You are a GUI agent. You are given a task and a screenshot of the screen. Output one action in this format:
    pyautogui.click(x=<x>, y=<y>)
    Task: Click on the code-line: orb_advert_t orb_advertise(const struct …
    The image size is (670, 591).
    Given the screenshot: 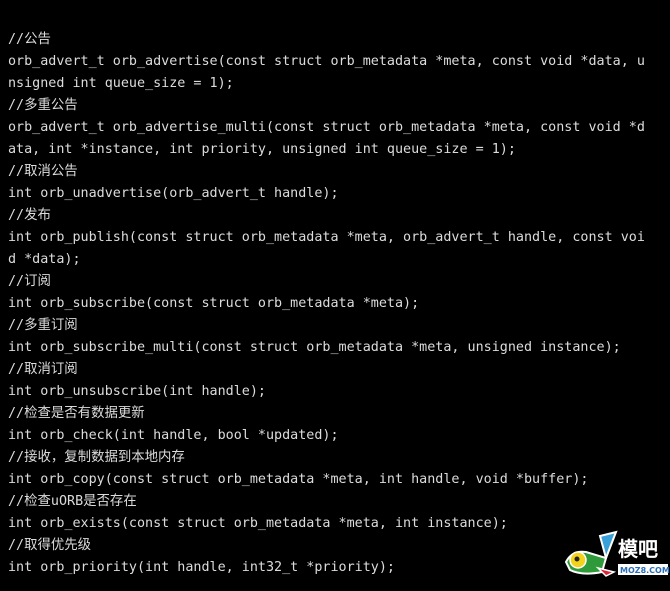 What is the action you would take?
    pyautogui.click(x=326, y=61)
    